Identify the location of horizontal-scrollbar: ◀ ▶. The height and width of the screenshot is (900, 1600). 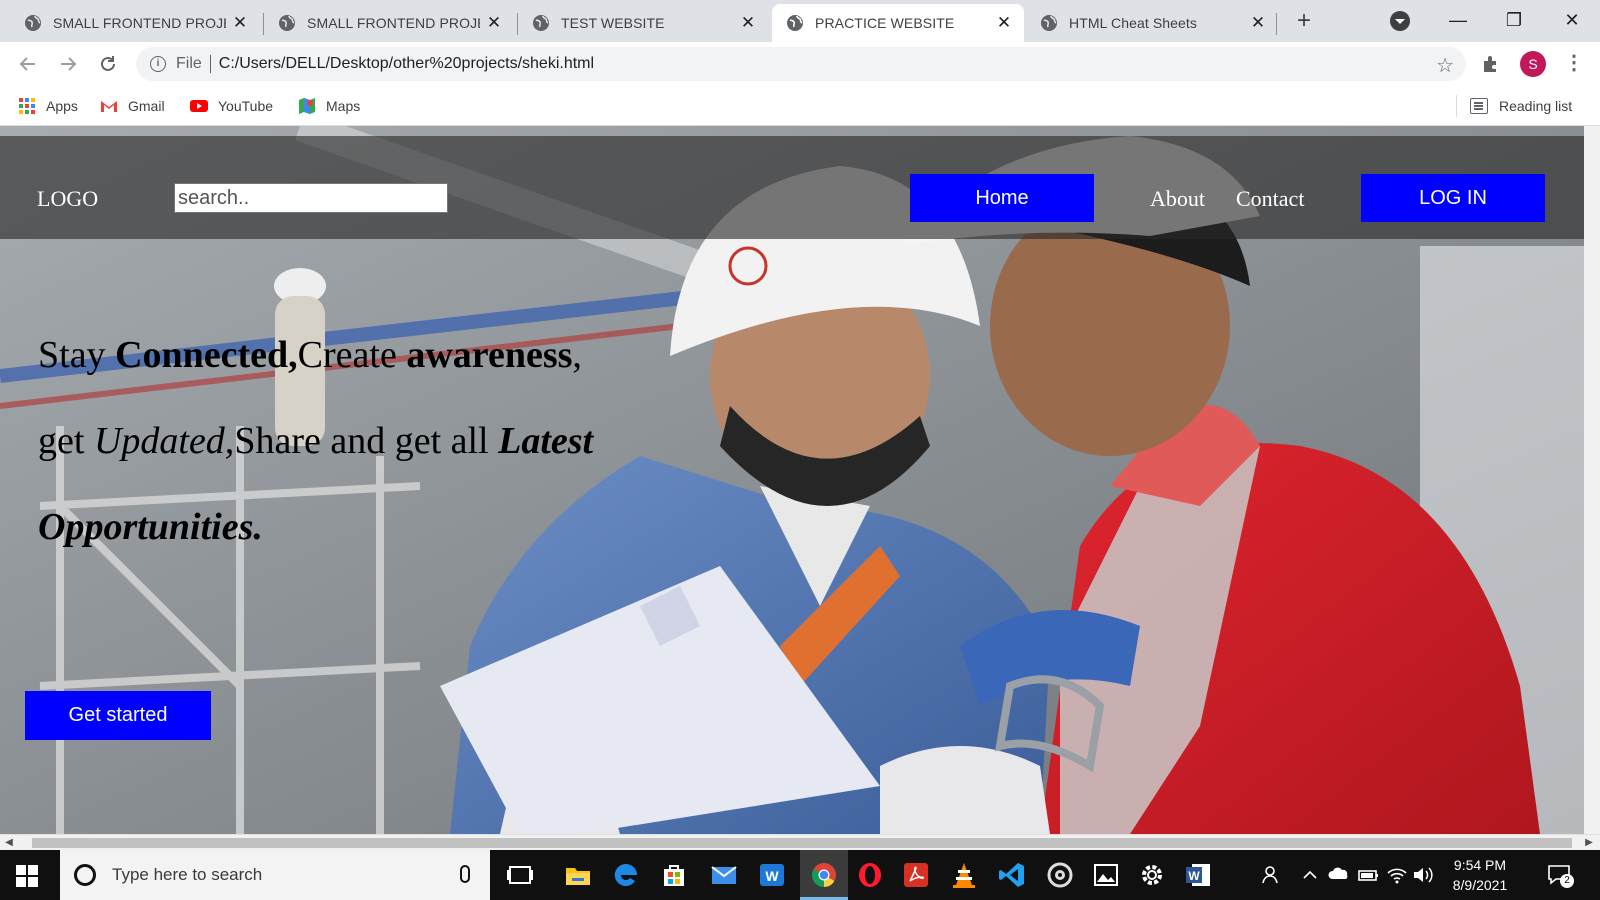
(800, 842).